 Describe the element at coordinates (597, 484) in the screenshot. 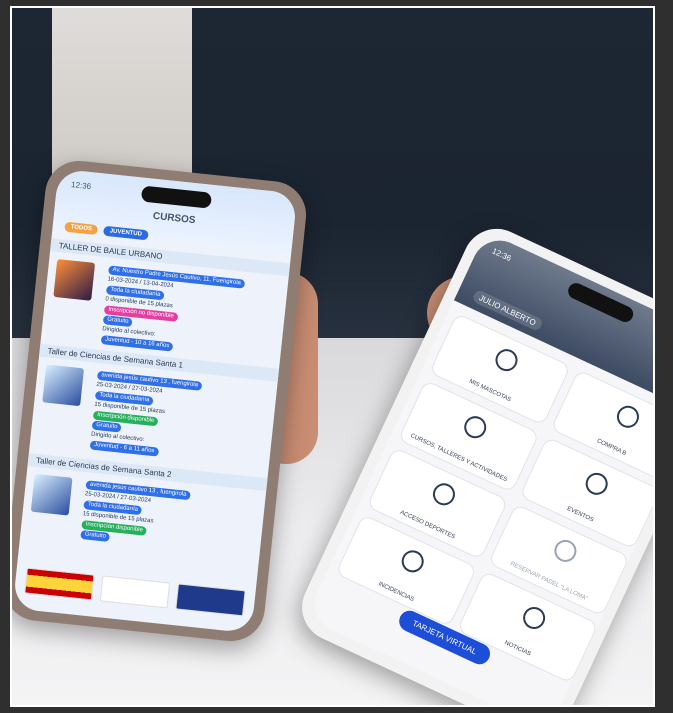

I see `calendar-icon` at that location.